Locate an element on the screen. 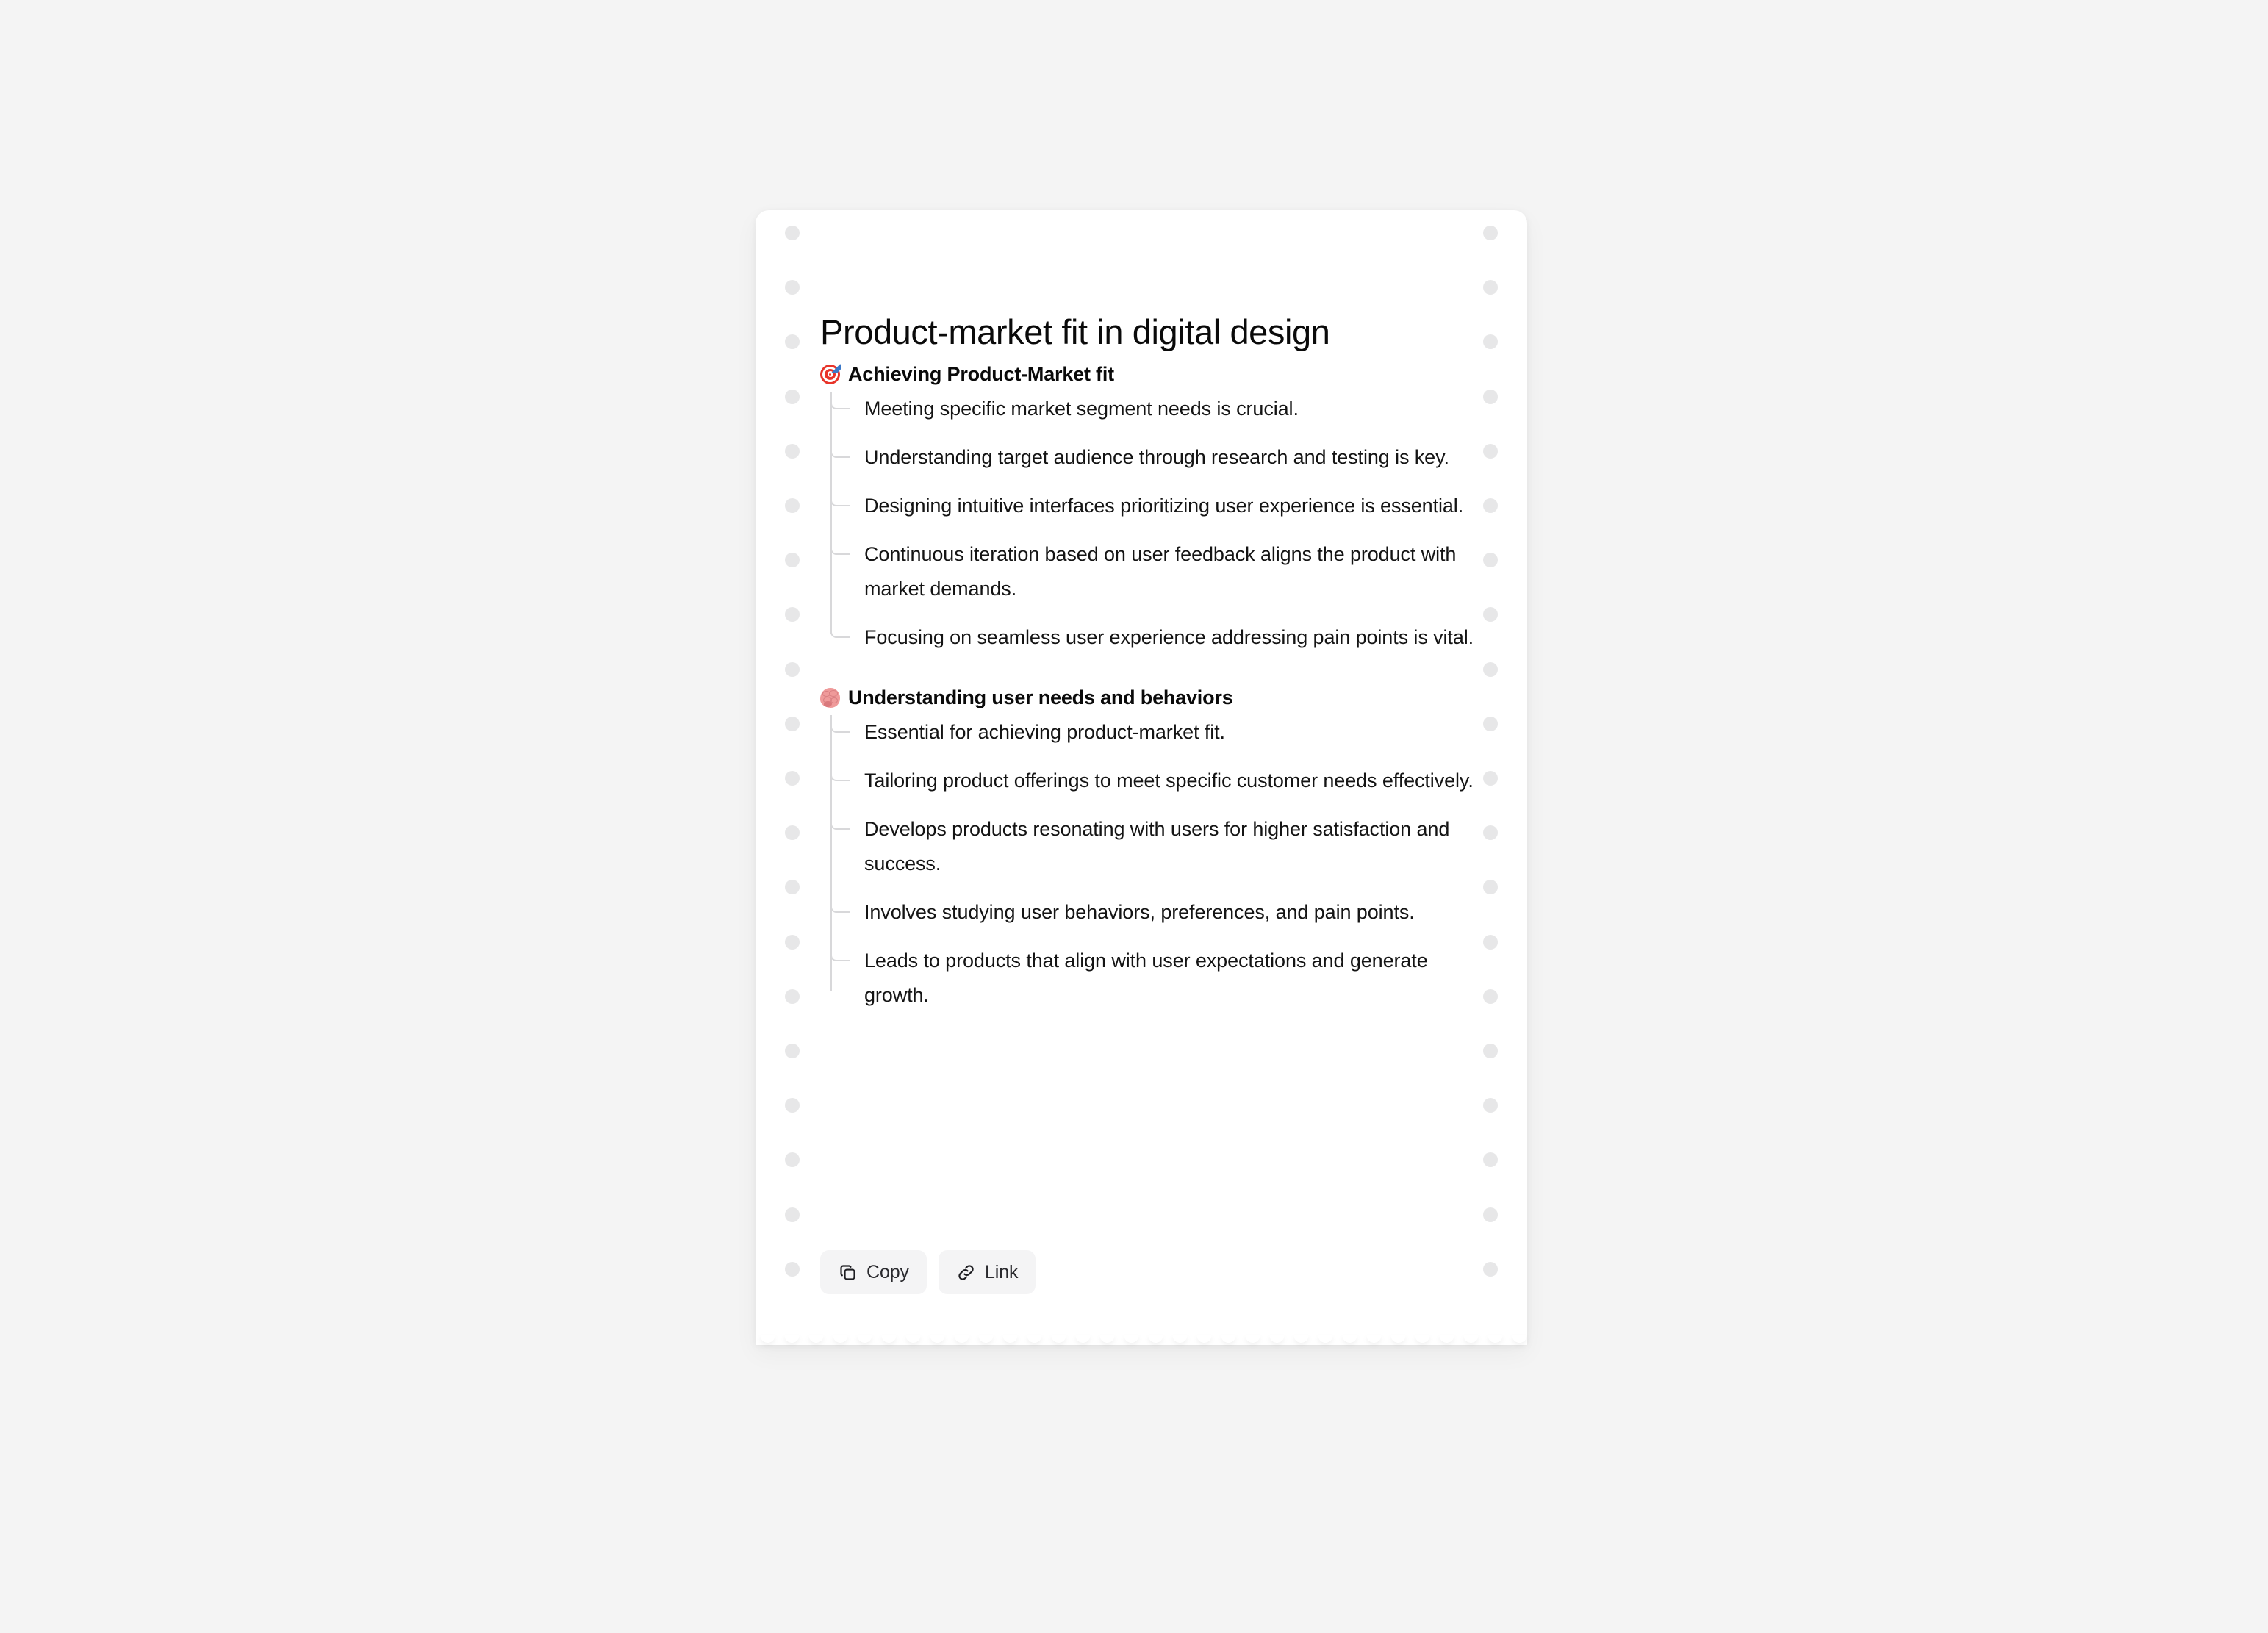  copy-button-label: Copy is located at coordinates (887, 1271).